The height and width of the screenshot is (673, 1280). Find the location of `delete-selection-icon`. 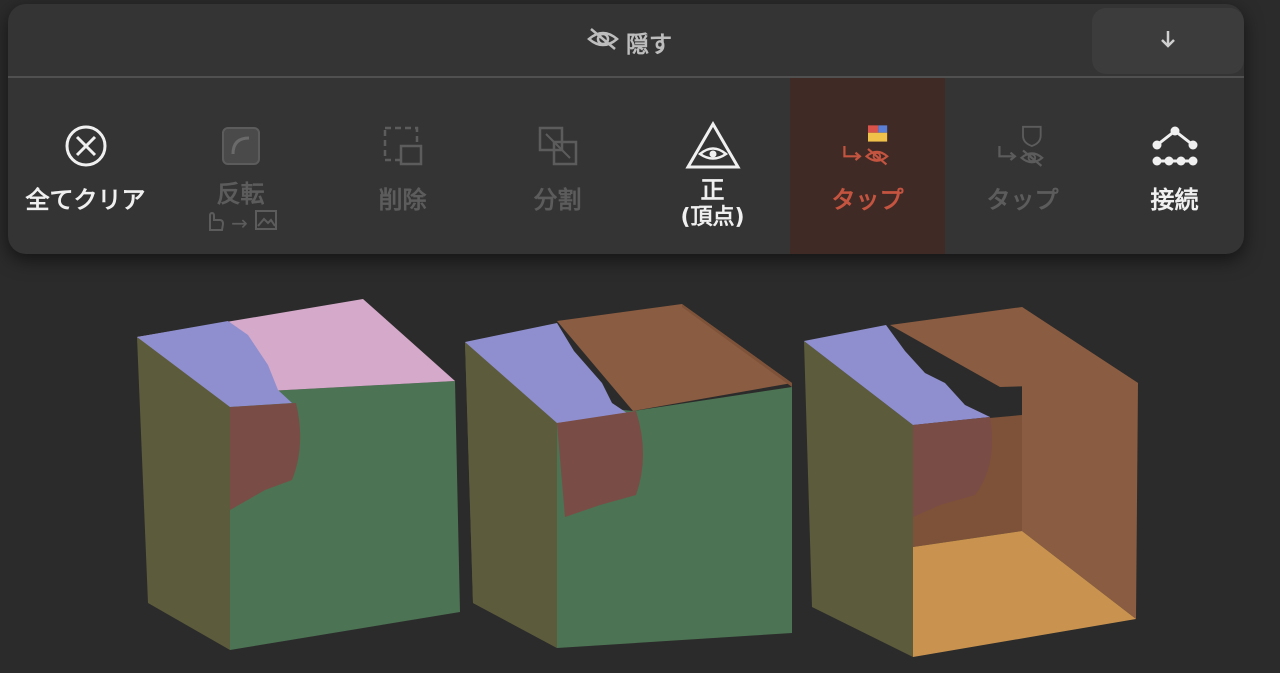

delete-selection-icon is located at coordinates (403, 146).